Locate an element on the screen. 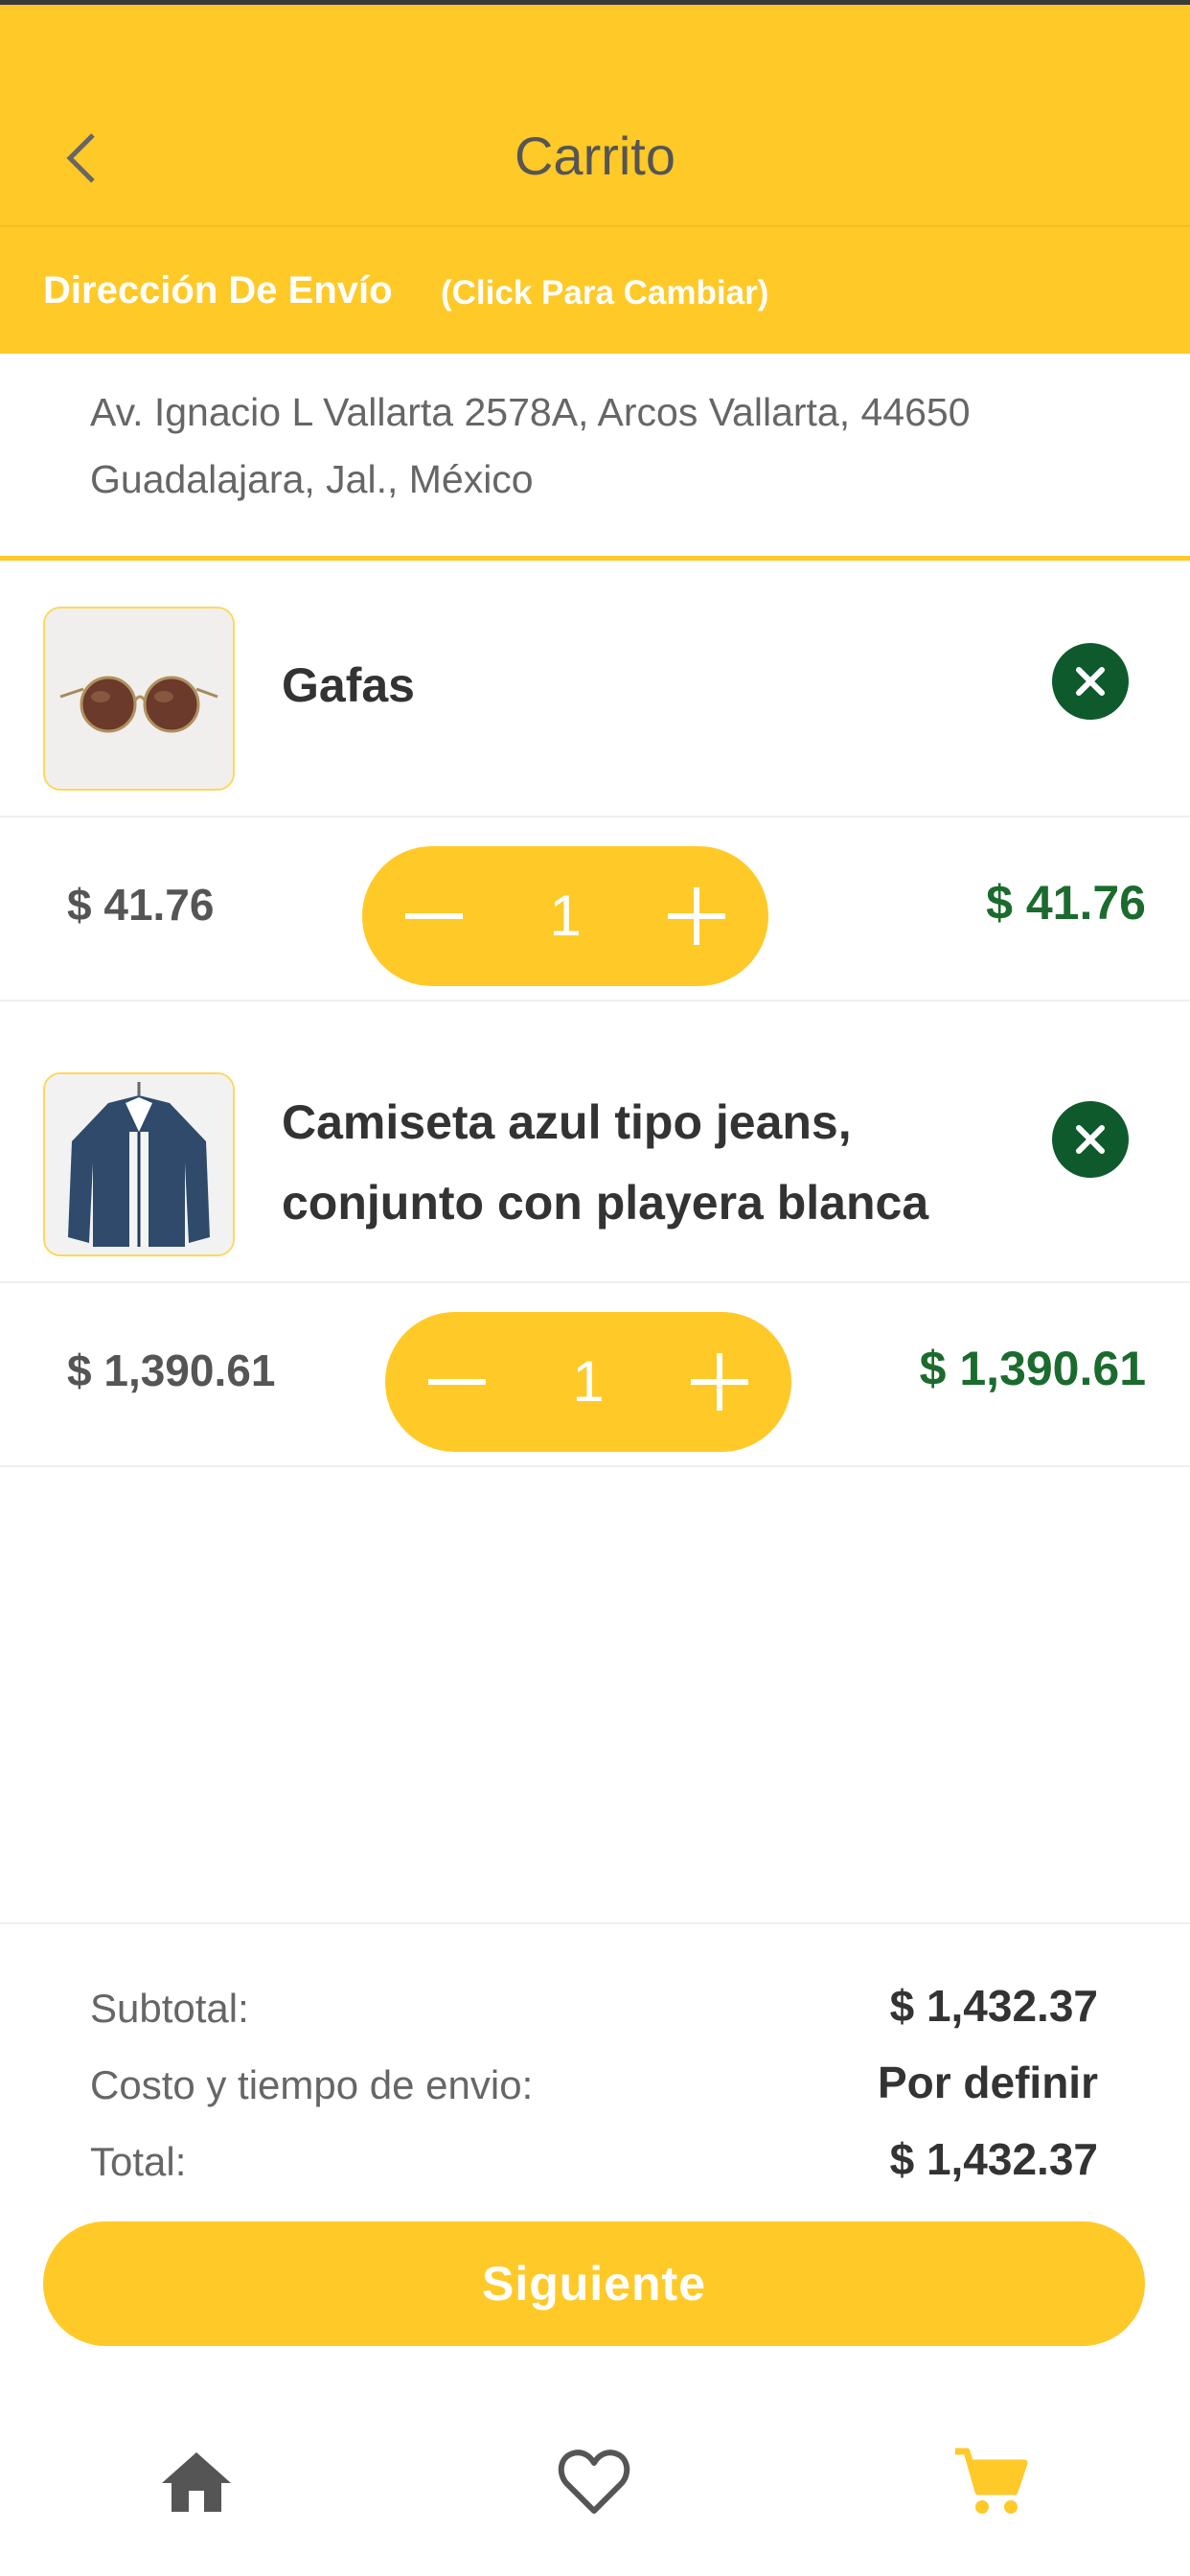 Image resolution: width=1190 pixels, height=2576 pixels. shirt-icon is located at coordinates (139, 1164).